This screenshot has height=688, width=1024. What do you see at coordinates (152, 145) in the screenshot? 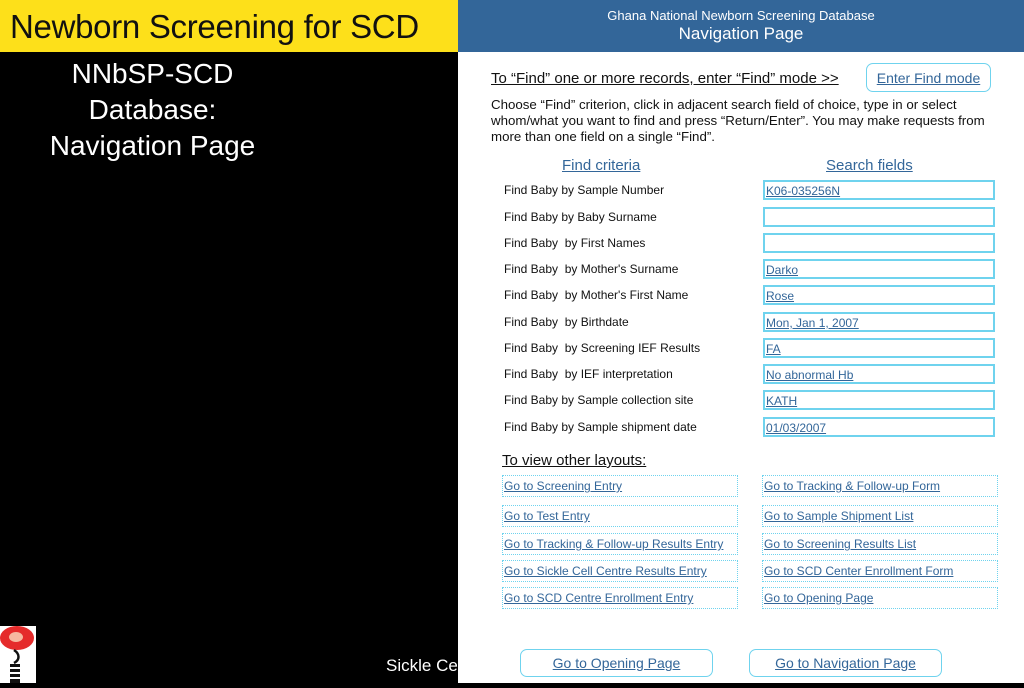
I see `subtitle-line: Navigation Page` at bounding box center [152, 145].